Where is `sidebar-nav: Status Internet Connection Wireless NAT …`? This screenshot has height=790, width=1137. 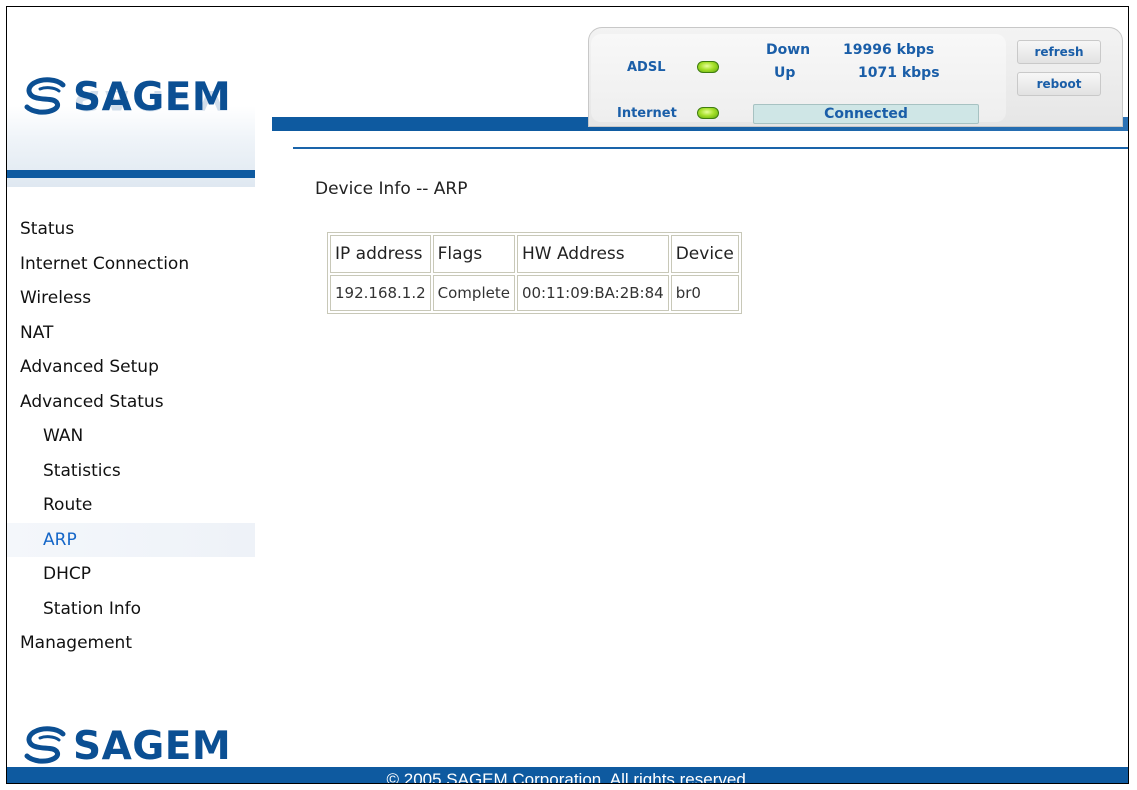 sidebar-nav: Status Internet Connection Wireless NAT … is located at coordinates (131, 436).